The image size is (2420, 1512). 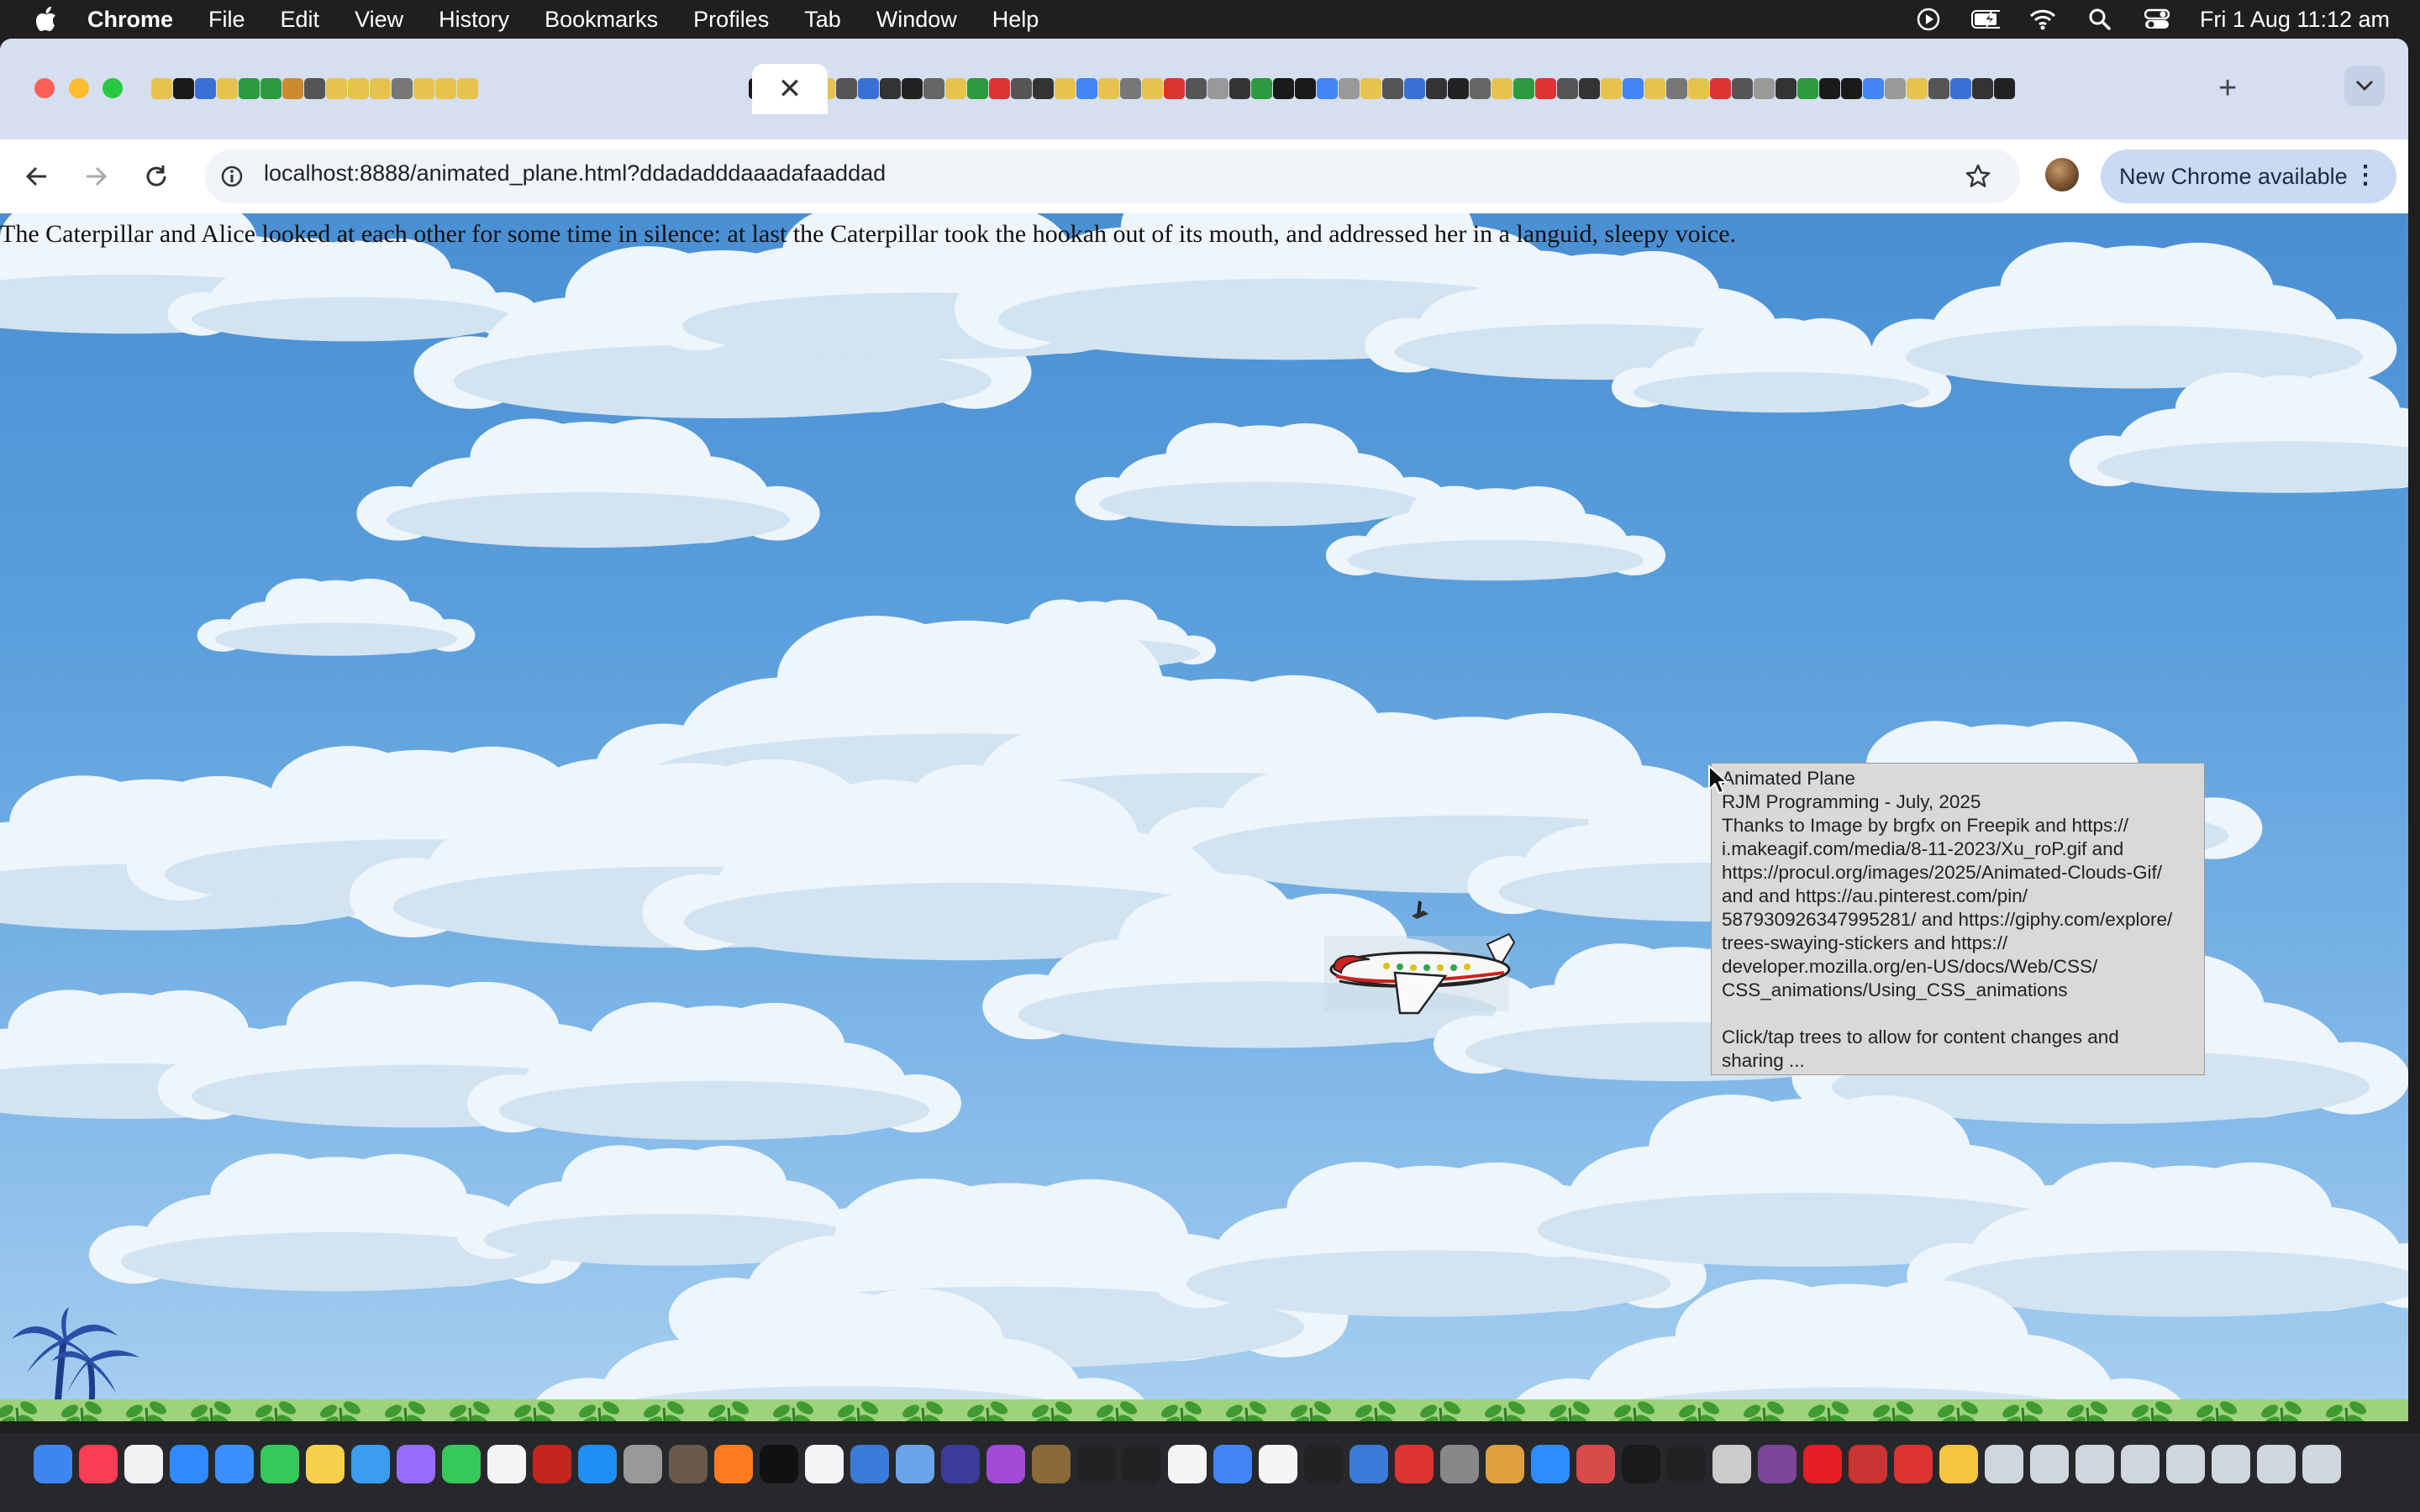 What do you see at coordinates (279, 1464) in the screenshot?
I see `messages-icon` at bounding box center [279, 1464].